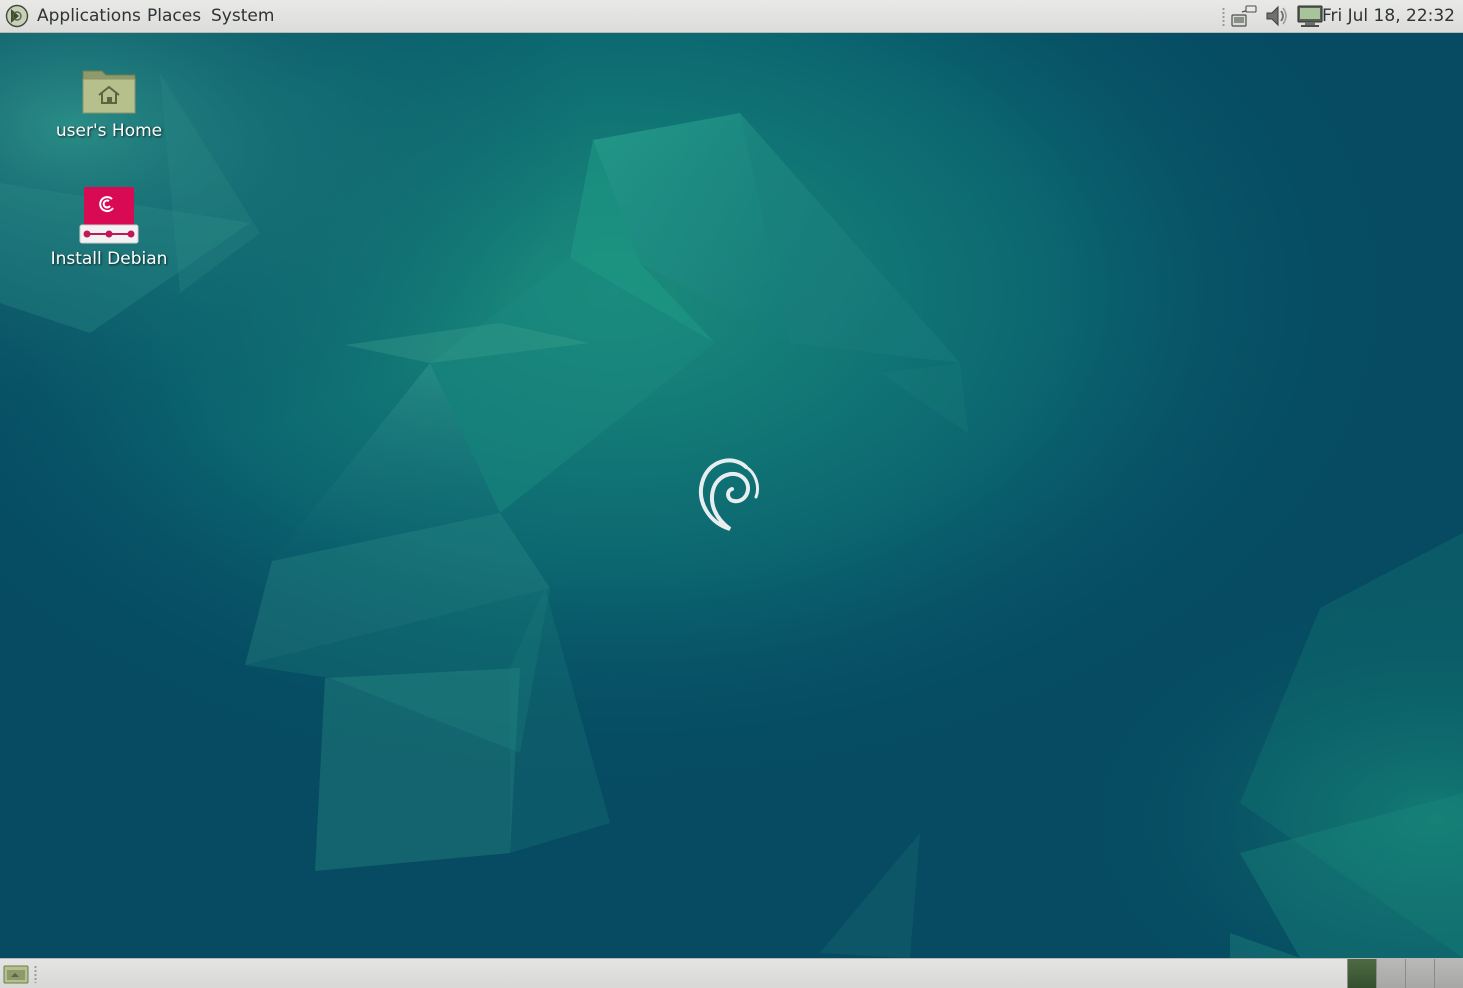 Image resolution: width=1463 pixels, height=988 pixels. Describe the element at coordinates (89, 16) in the screenshot. I see `applications-menu: Applications` at that location.